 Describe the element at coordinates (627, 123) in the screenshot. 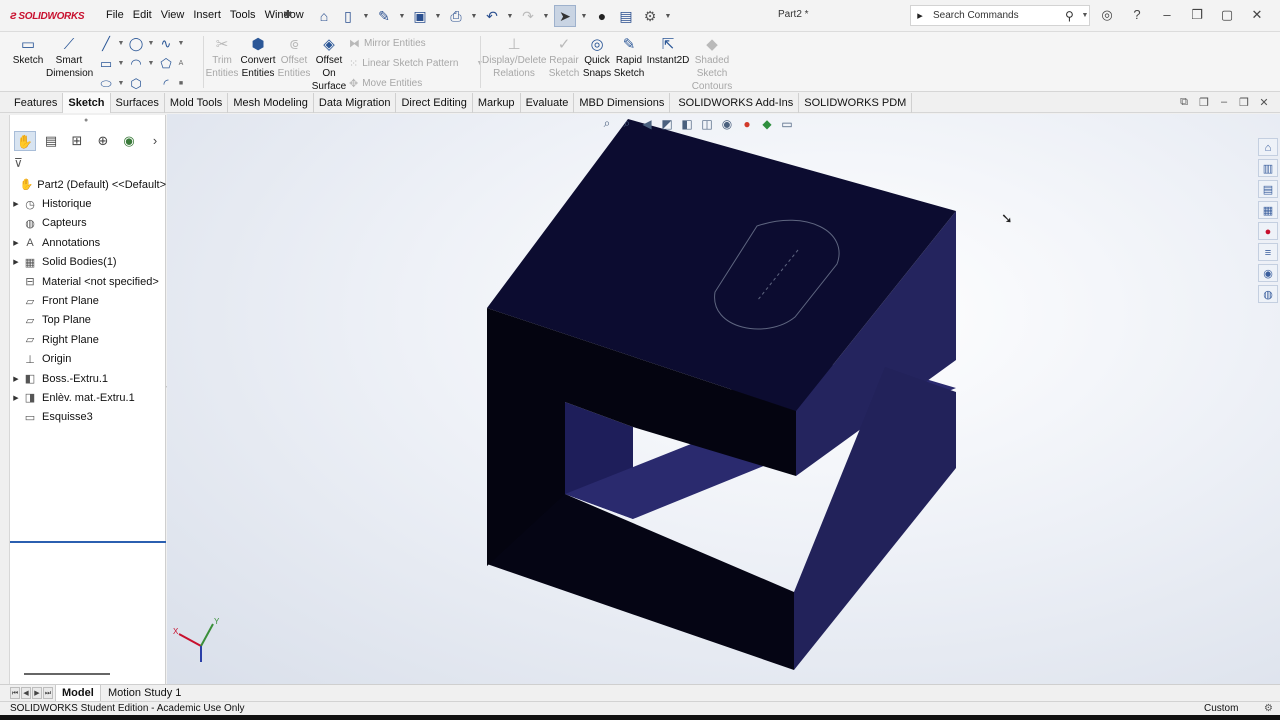

I see `zoom-to-area-icon: ⌕` at that location.